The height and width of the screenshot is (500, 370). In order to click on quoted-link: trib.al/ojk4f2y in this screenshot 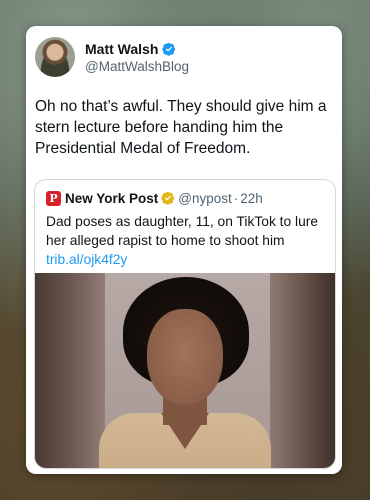, I will do `click(86, 259)`.